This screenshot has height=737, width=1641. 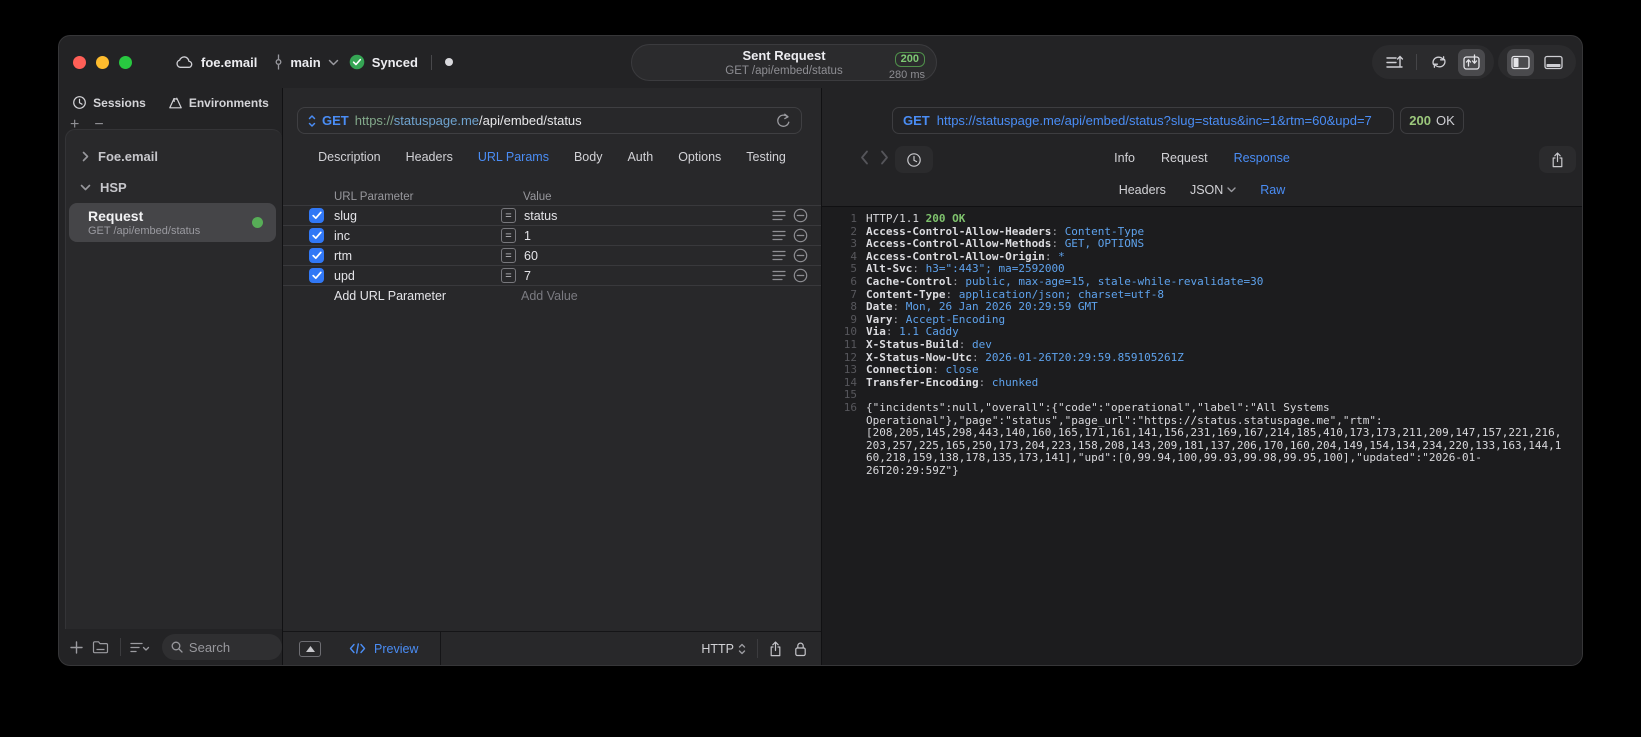 What do you see at coordinates (1394, 62) in the screenshot?
I see `request-list-icon` at bounding box center [1394, 62].